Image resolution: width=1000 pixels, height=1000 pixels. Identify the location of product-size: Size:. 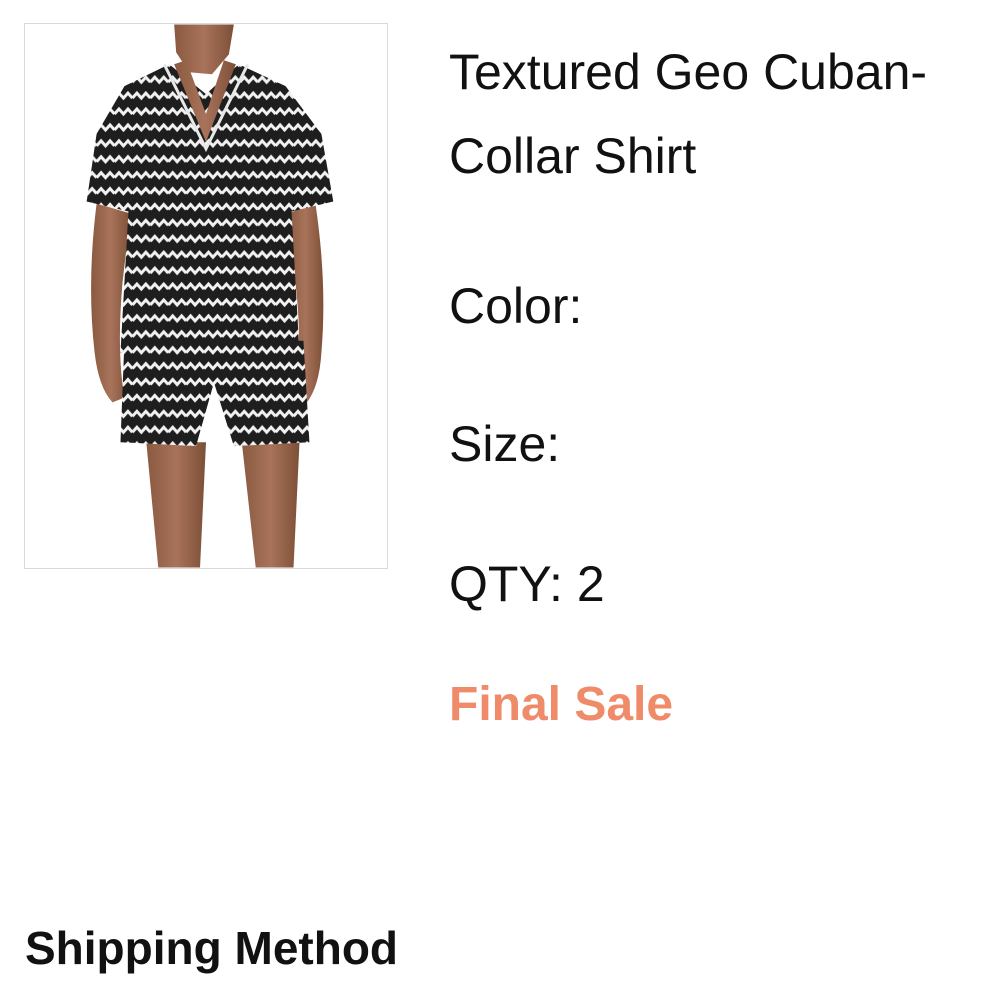
(511, 444).